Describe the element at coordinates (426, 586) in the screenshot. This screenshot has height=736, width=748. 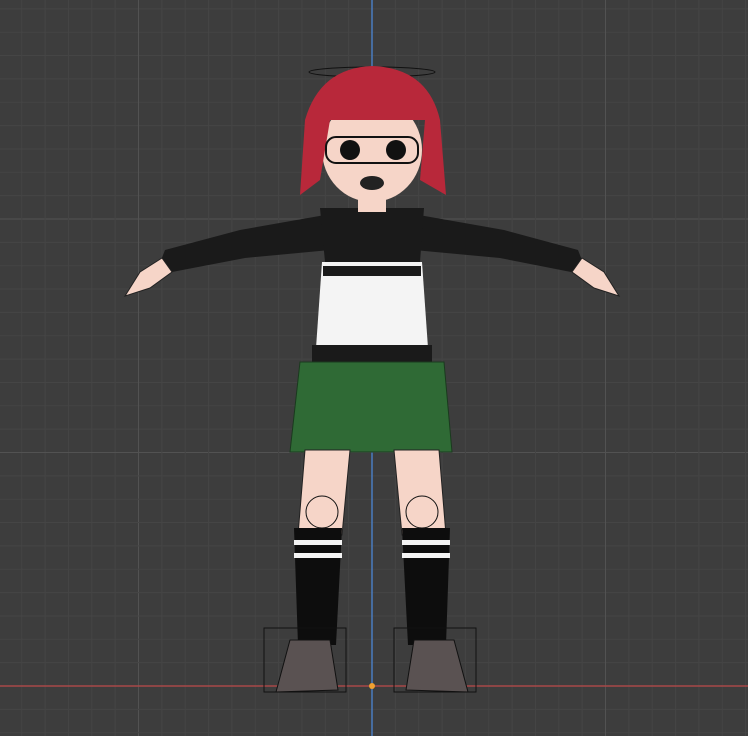
I see `right-sock` at that location.